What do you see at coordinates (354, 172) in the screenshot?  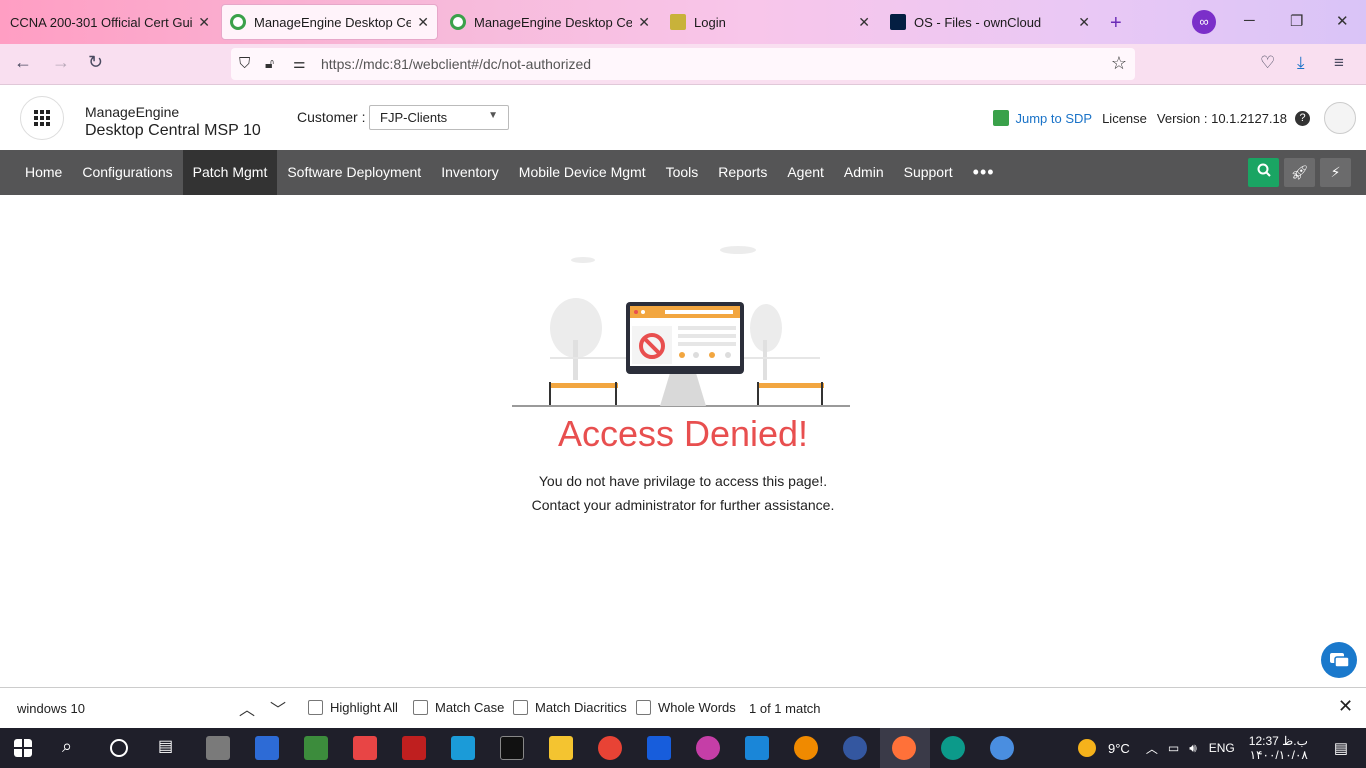 I see `nav-software-deployment: Software Deployment` at bounding box center [354, 172].